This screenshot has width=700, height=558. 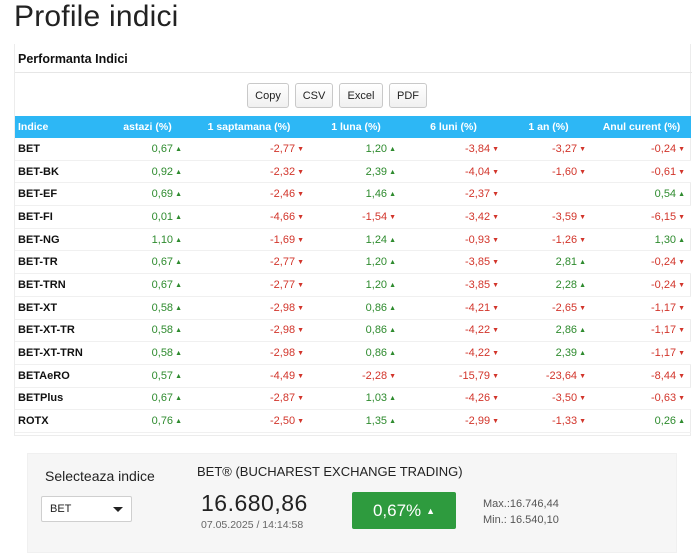 I want to click on index-max: Max.:16.746,44, so click(x=521, y=504).